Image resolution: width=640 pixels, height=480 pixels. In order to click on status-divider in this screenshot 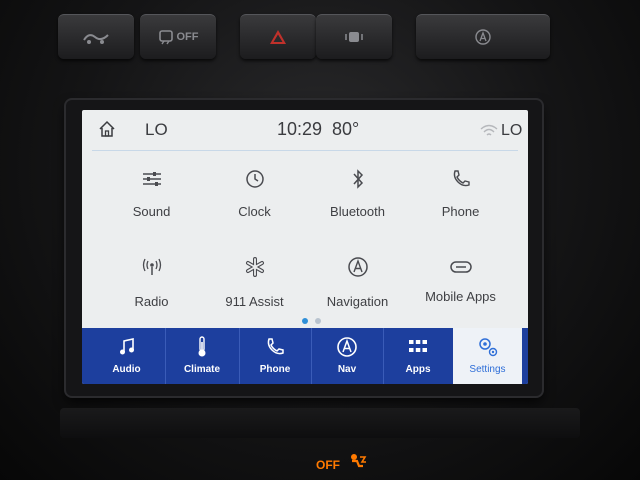, I will do `click(305, 150)`.